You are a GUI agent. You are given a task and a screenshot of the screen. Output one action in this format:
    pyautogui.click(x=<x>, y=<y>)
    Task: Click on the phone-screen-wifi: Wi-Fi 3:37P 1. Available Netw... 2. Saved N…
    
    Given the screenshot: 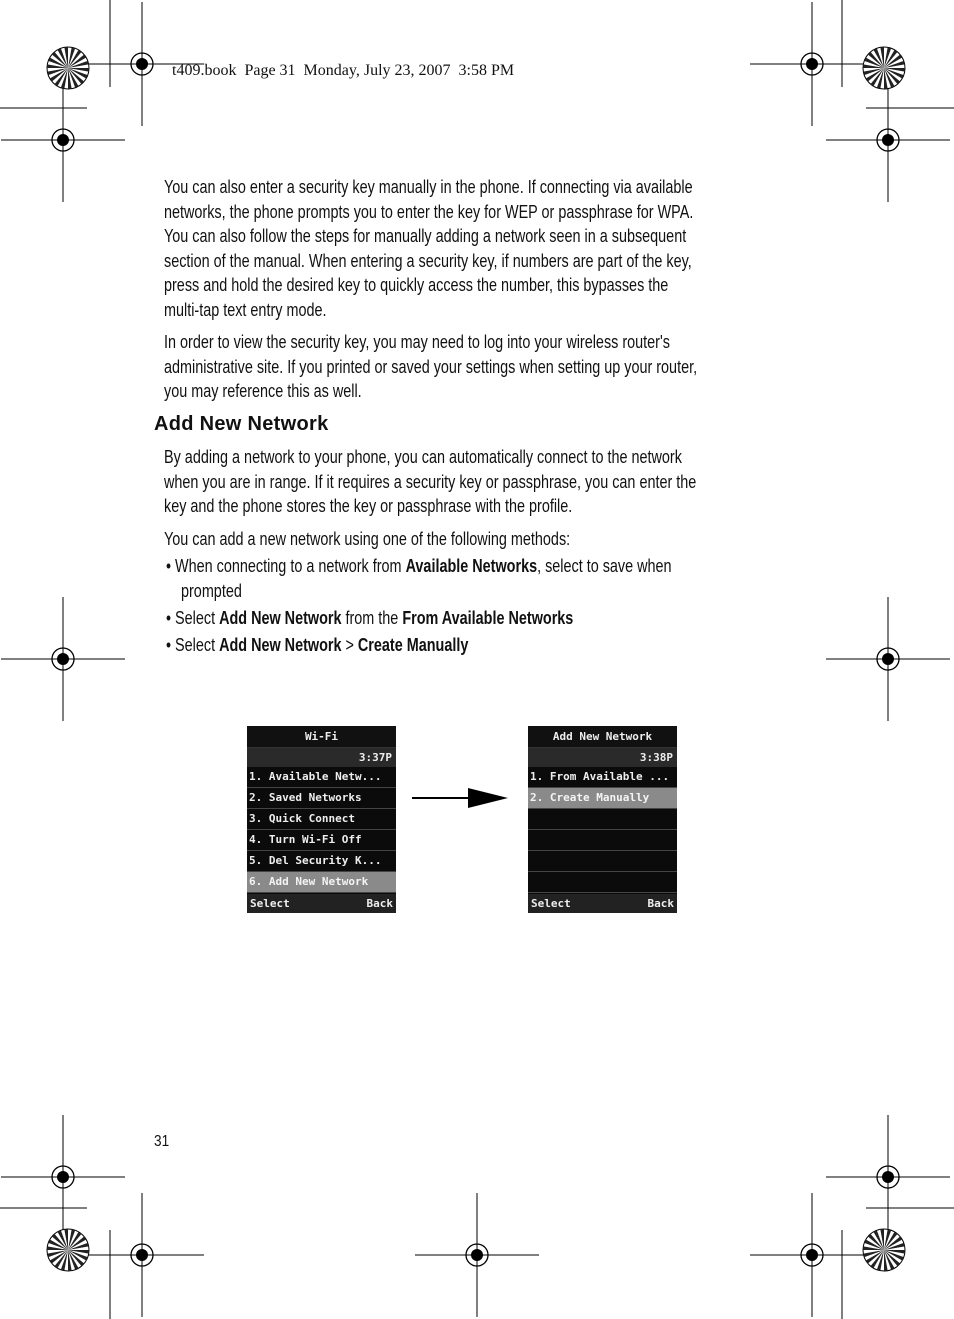 What is the action you would take?
    pyautogui.click(x=321, y=819)
    